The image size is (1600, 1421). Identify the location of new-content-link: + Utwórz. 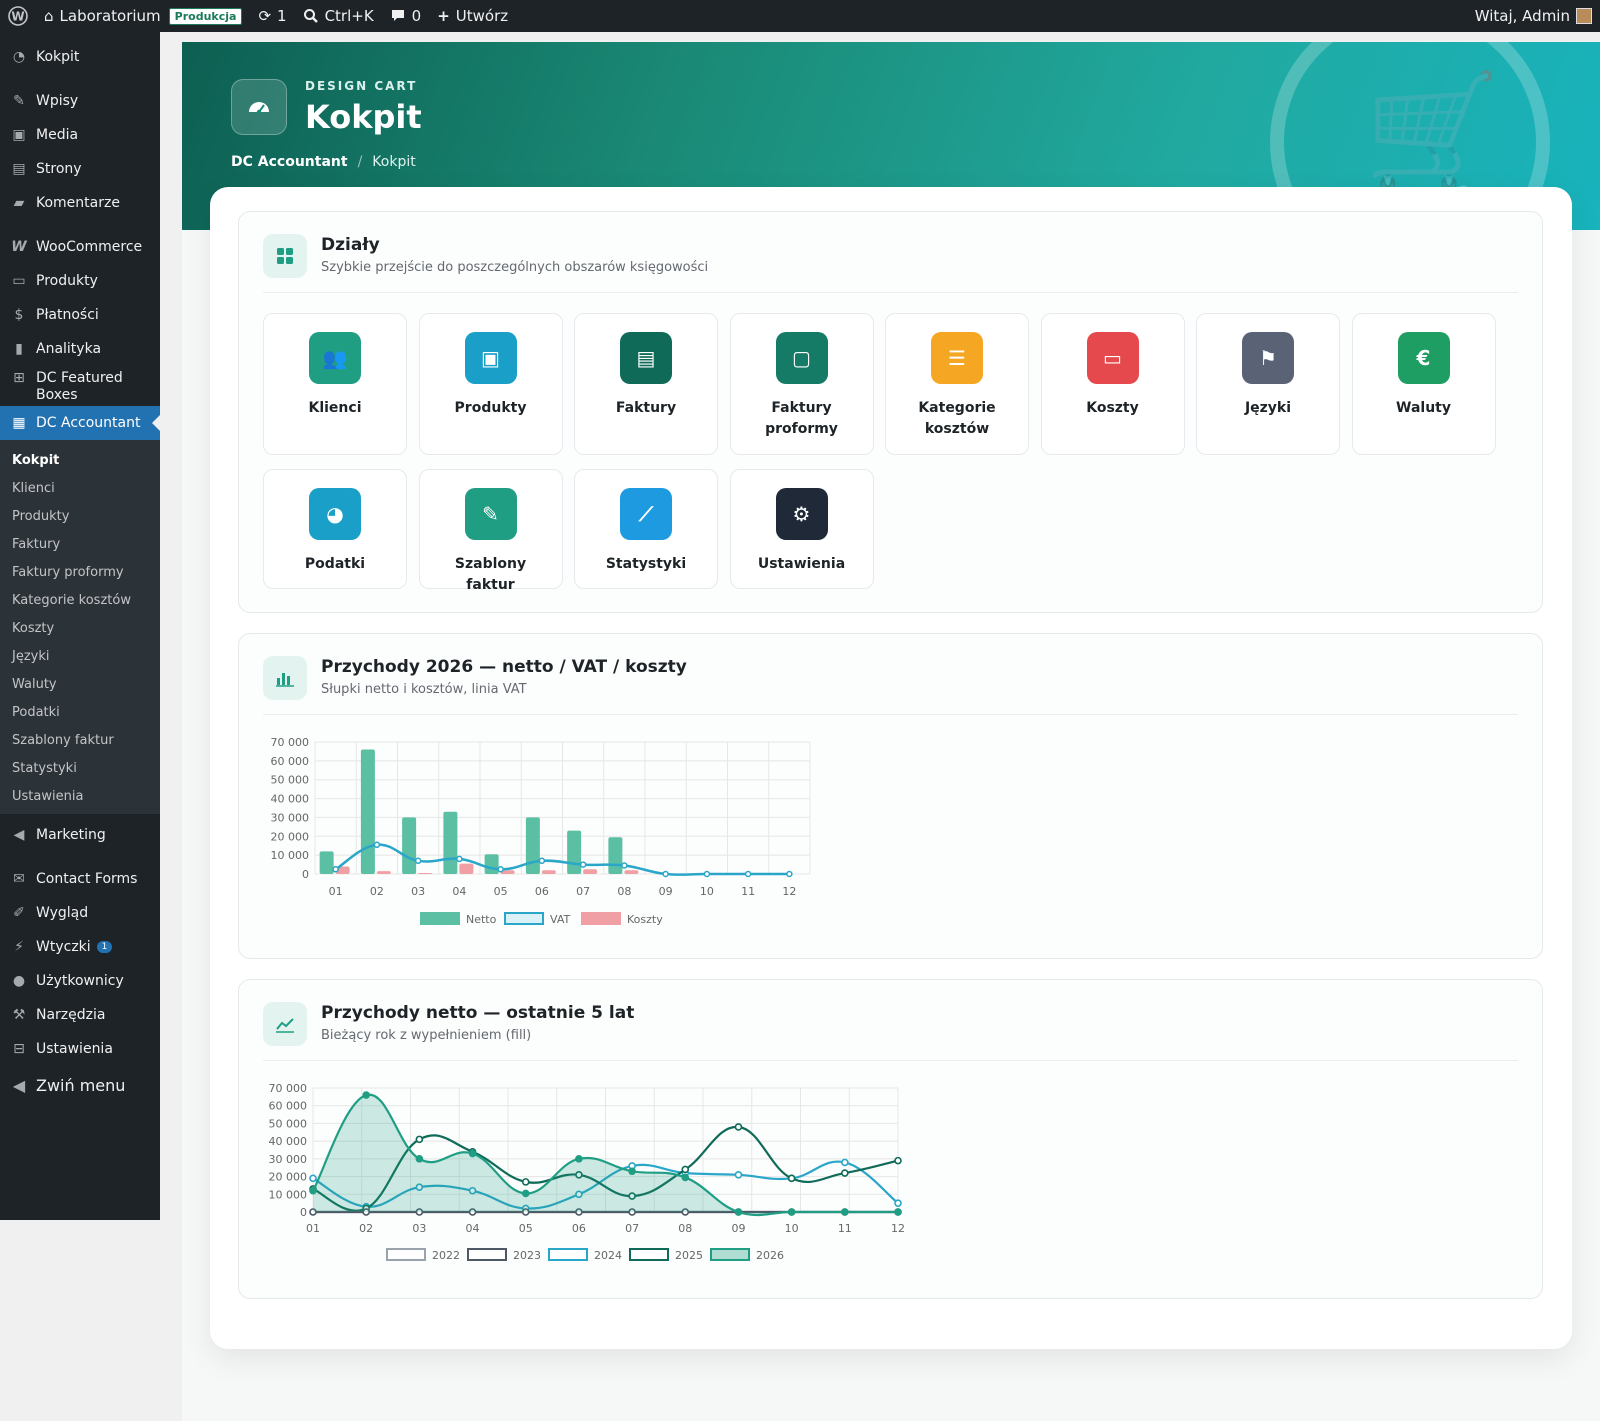
(472, 16).